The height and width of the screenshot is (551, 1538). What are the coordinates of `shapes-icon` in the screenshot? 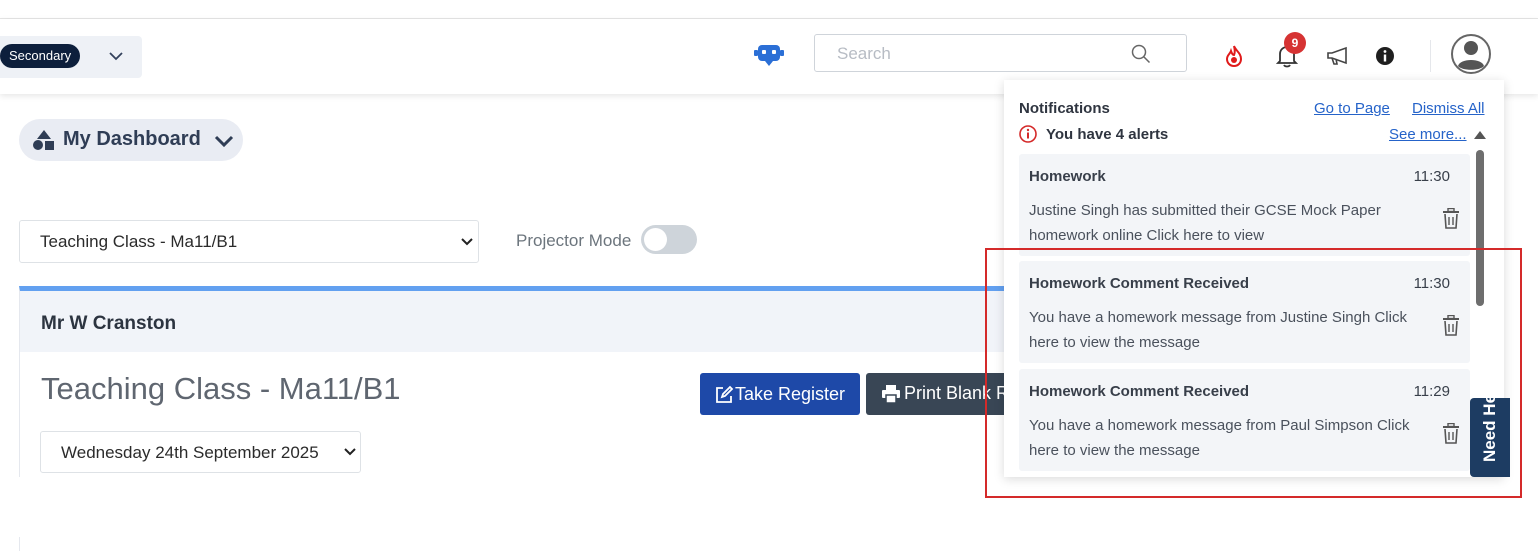 It's located at (43, 140).